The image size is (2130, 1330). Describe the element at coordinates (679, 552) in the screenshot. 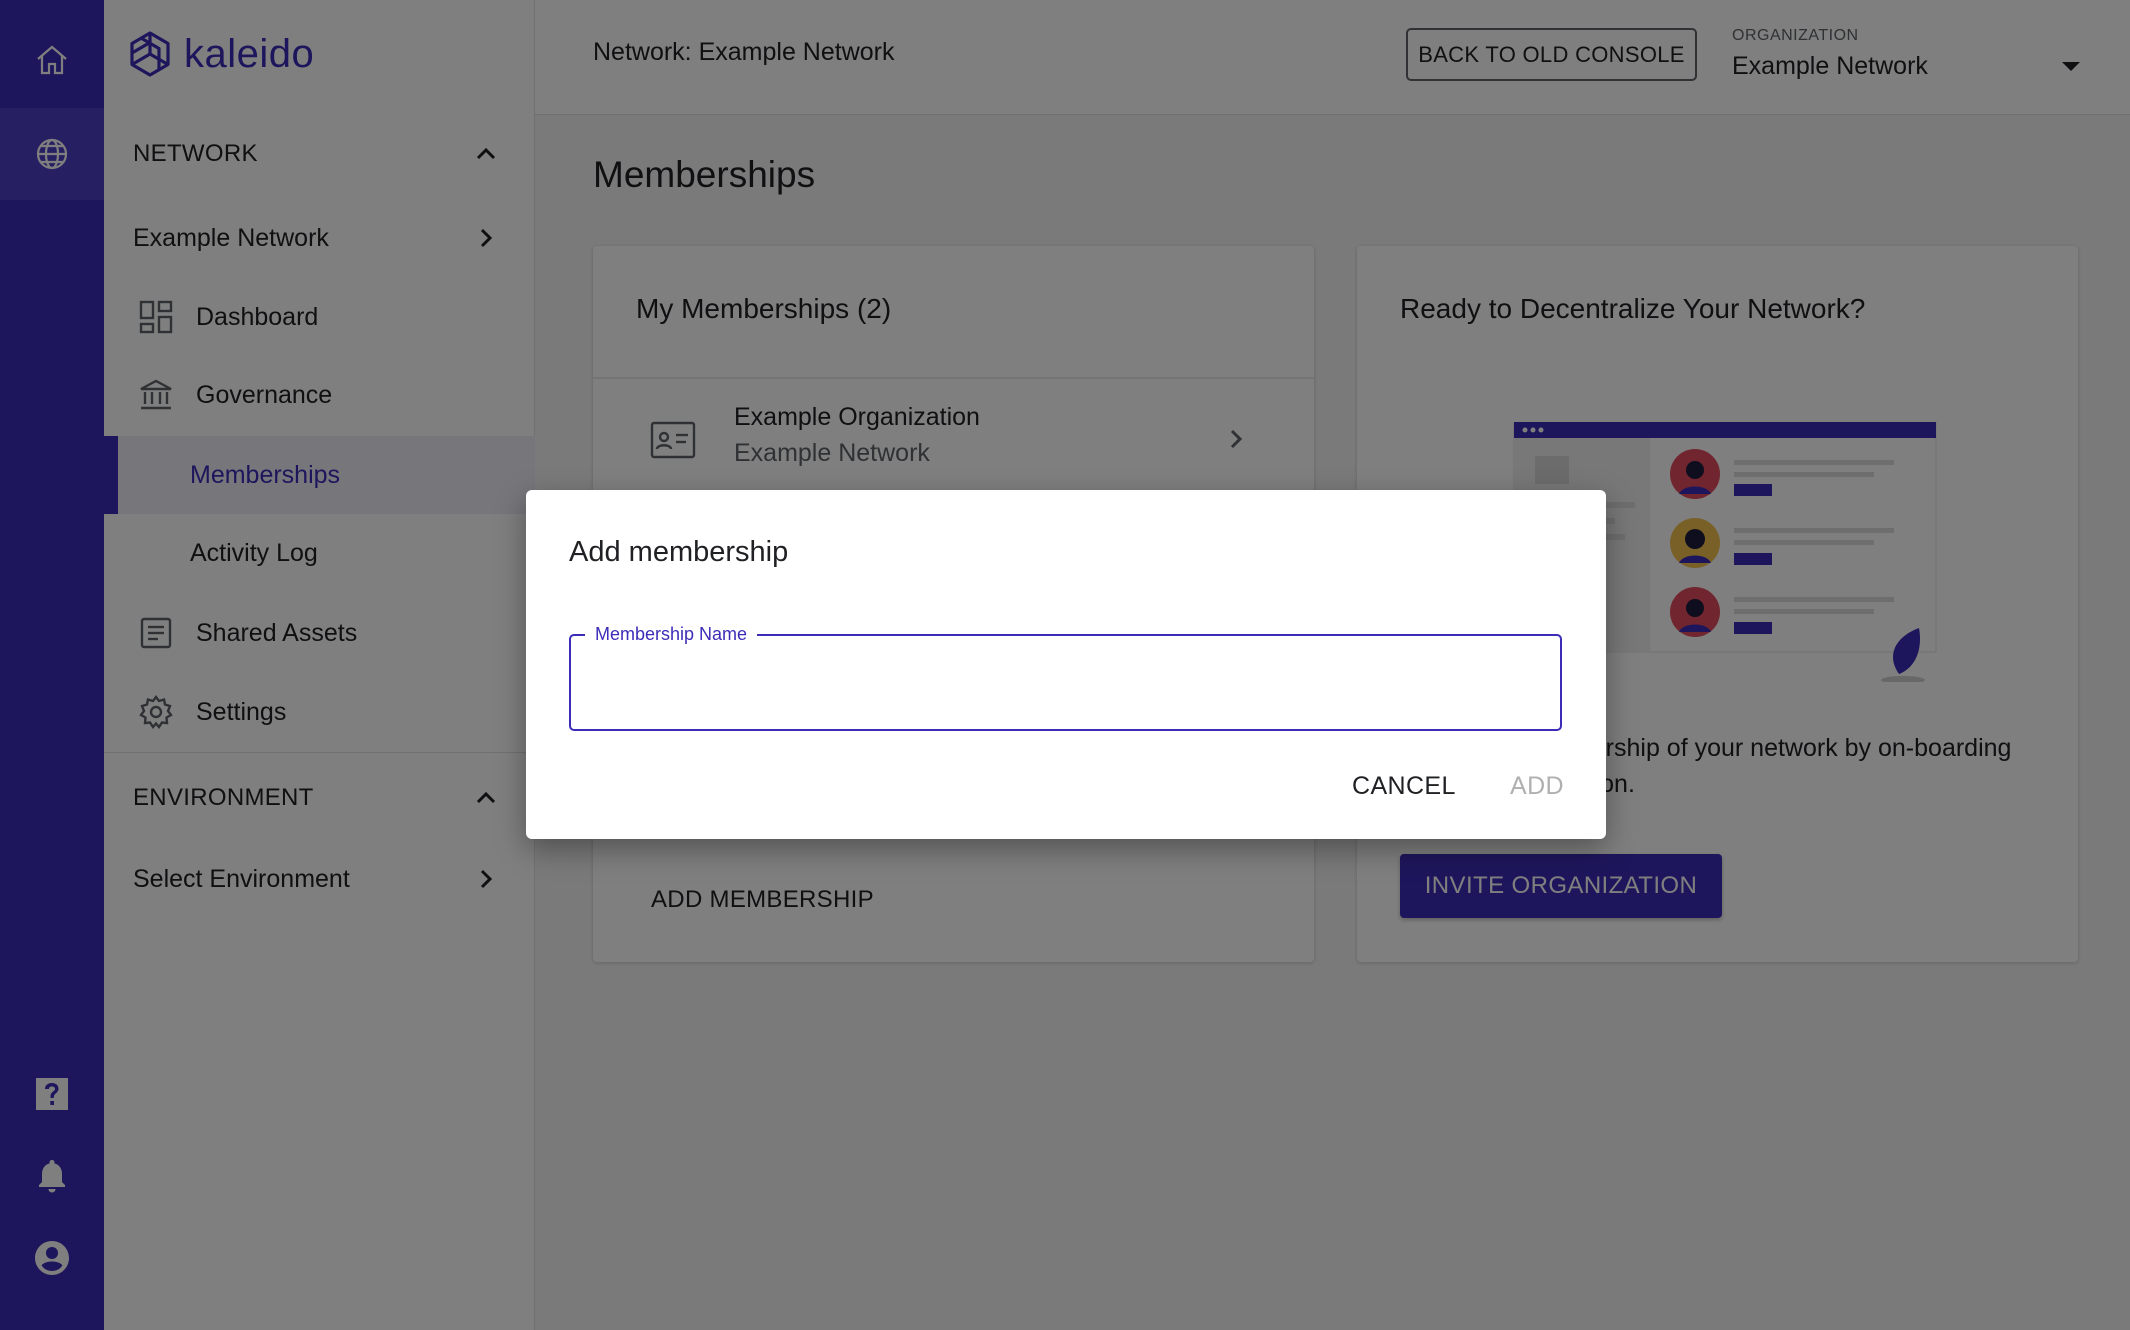

I see `dialog-title: Add membership` at that location.